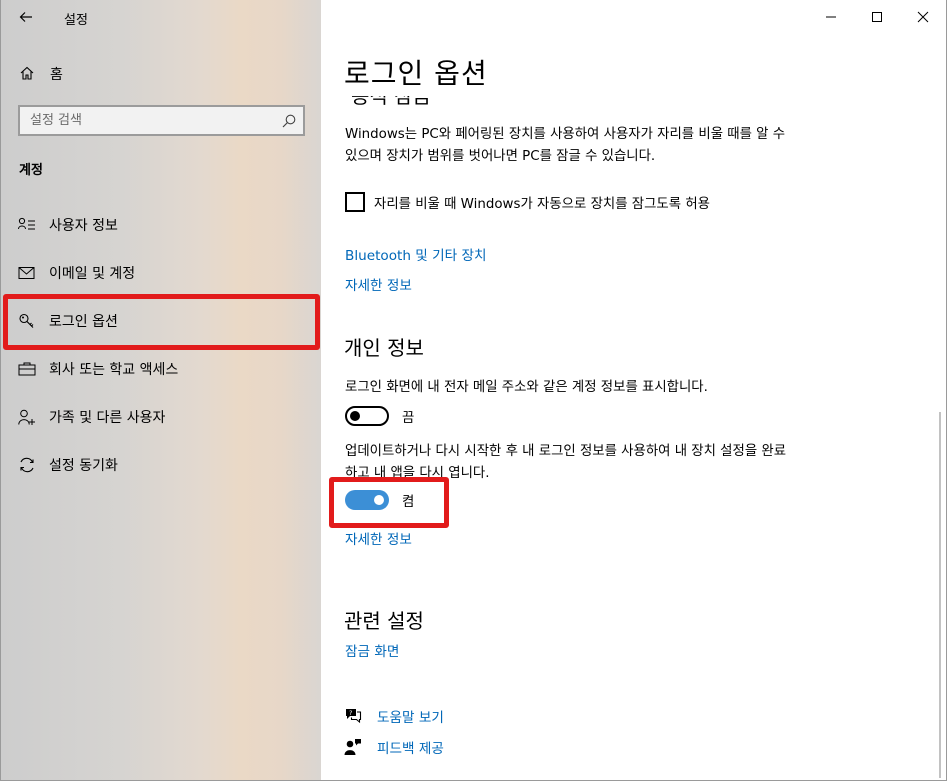 This screenshot has height=781, width=947. I want to click on close-icon, so click(923, 17).